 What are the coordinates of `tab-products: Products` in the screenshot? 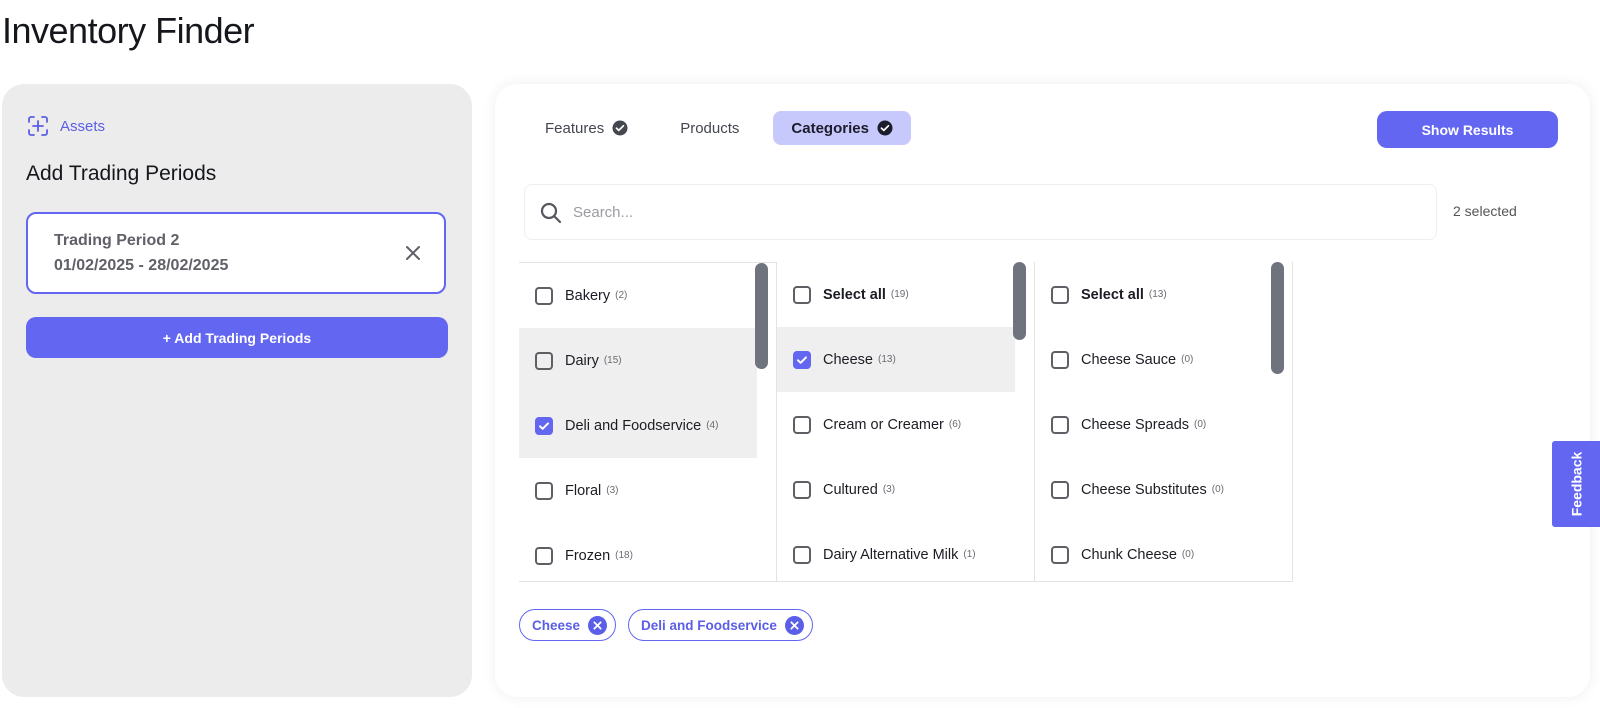 It's located at (709, 128).